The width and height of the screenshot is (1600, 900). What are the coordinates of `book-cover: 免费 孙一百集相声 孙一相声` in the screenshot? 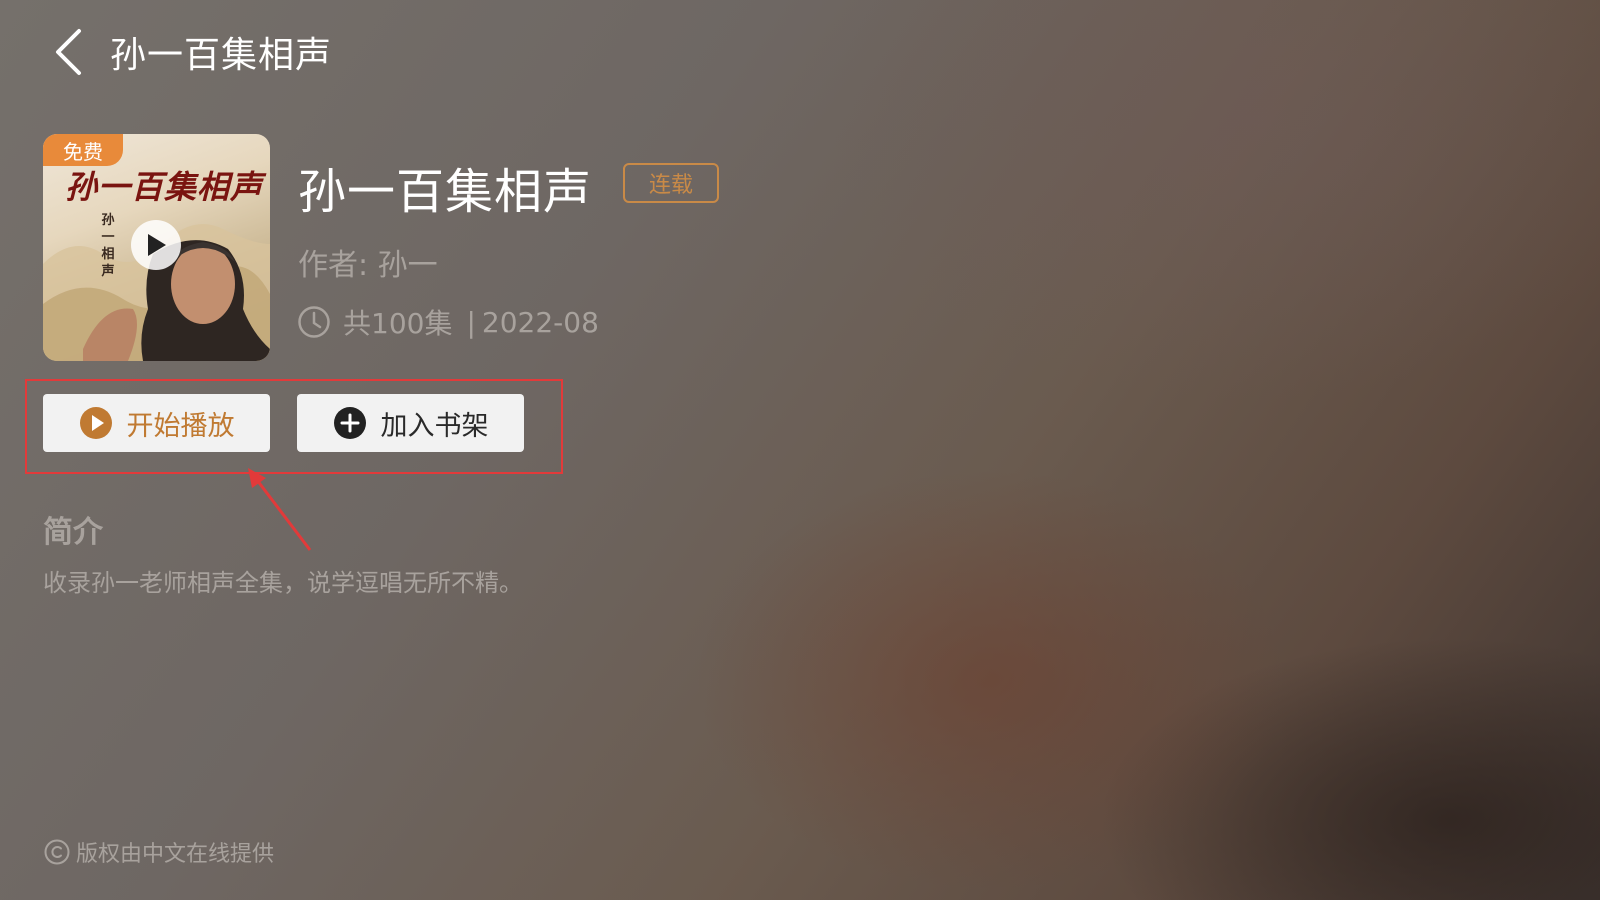 It's located at (156, 247).